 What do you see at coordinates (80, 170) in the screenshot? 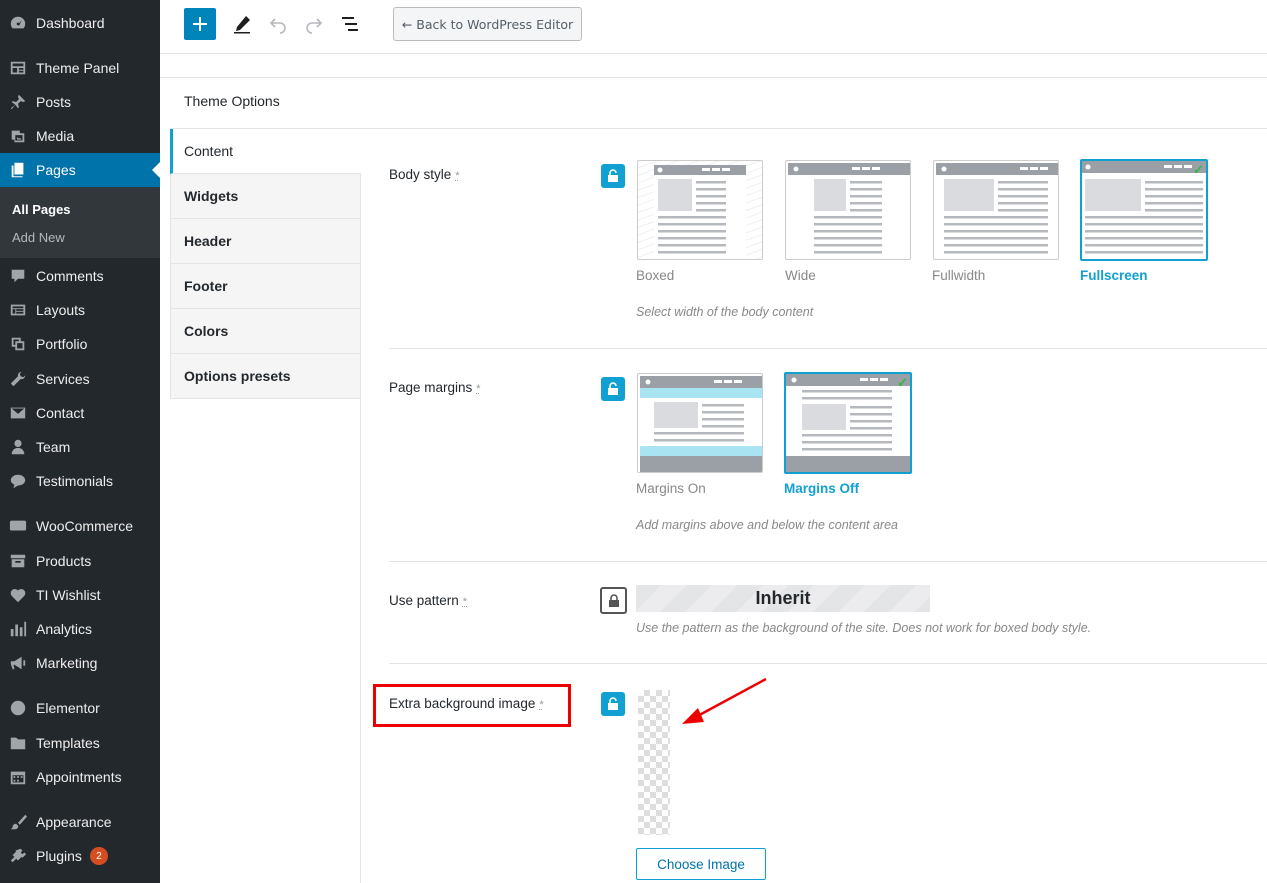
I see `sidebar-item-pages: Pages` at bounding box center [80, 170].